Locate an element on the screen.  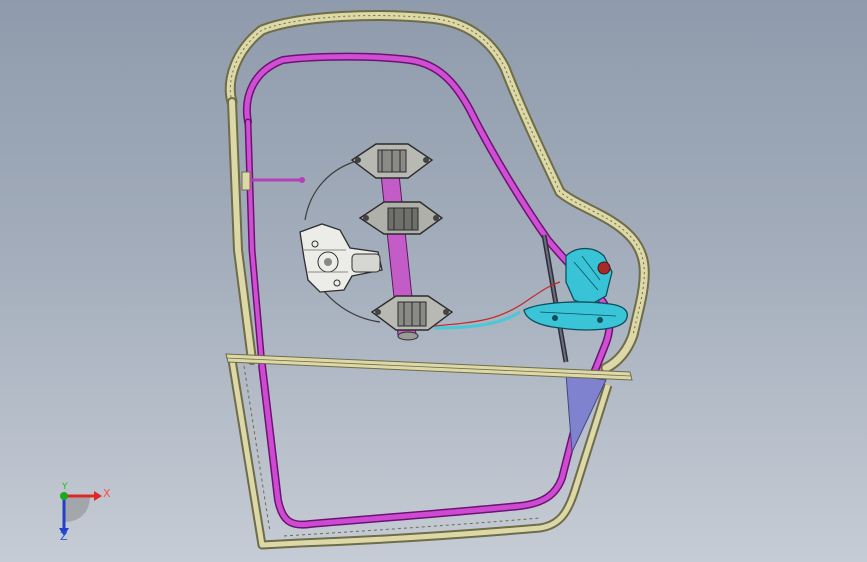
lower-mounting-plate is located at coordinates (412, 318).